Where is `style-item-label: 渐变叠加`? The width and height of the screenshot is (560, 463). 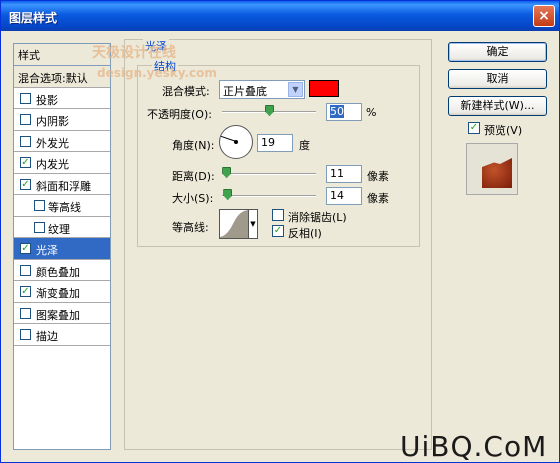 style-item-label: 渐变叠加 is located at coordinates (58, 293).